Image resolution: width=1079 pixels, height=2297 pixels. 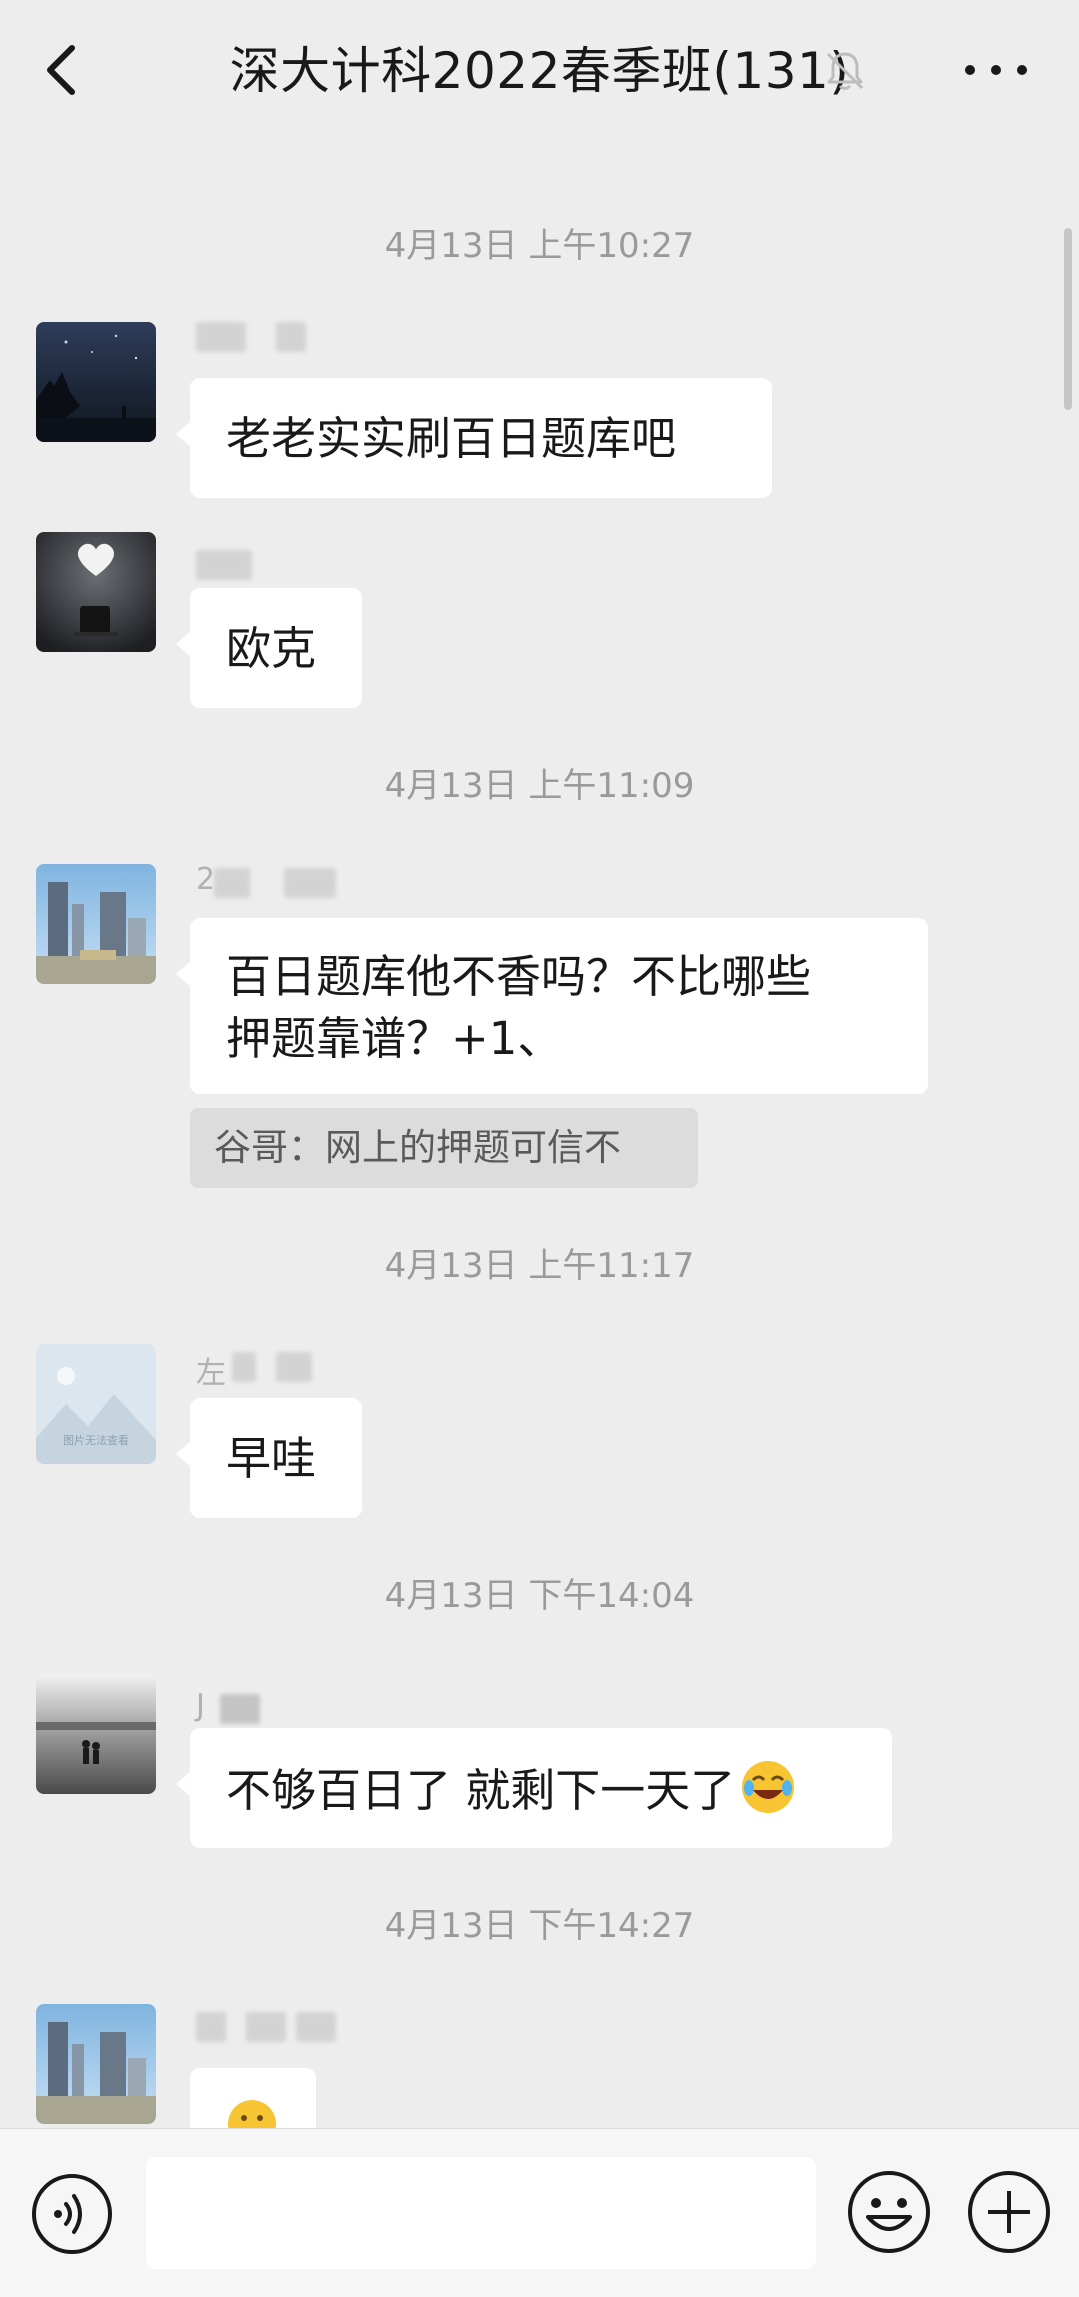 I want to click on timestamp: 4月13日 下午14:04, so click(x=539, y=1596).